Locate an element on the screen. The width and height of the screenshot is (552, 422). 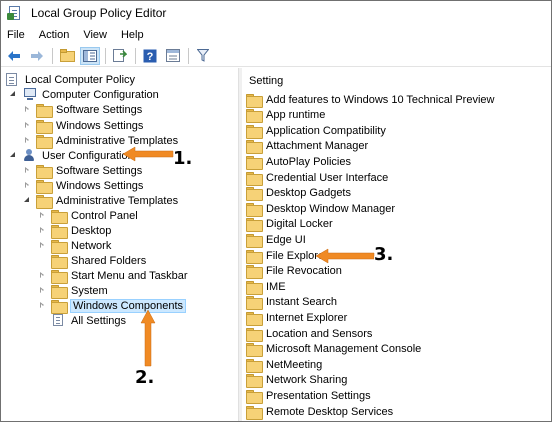
setting-row: AutoPlay Policies is located at coordinates (299, 162).